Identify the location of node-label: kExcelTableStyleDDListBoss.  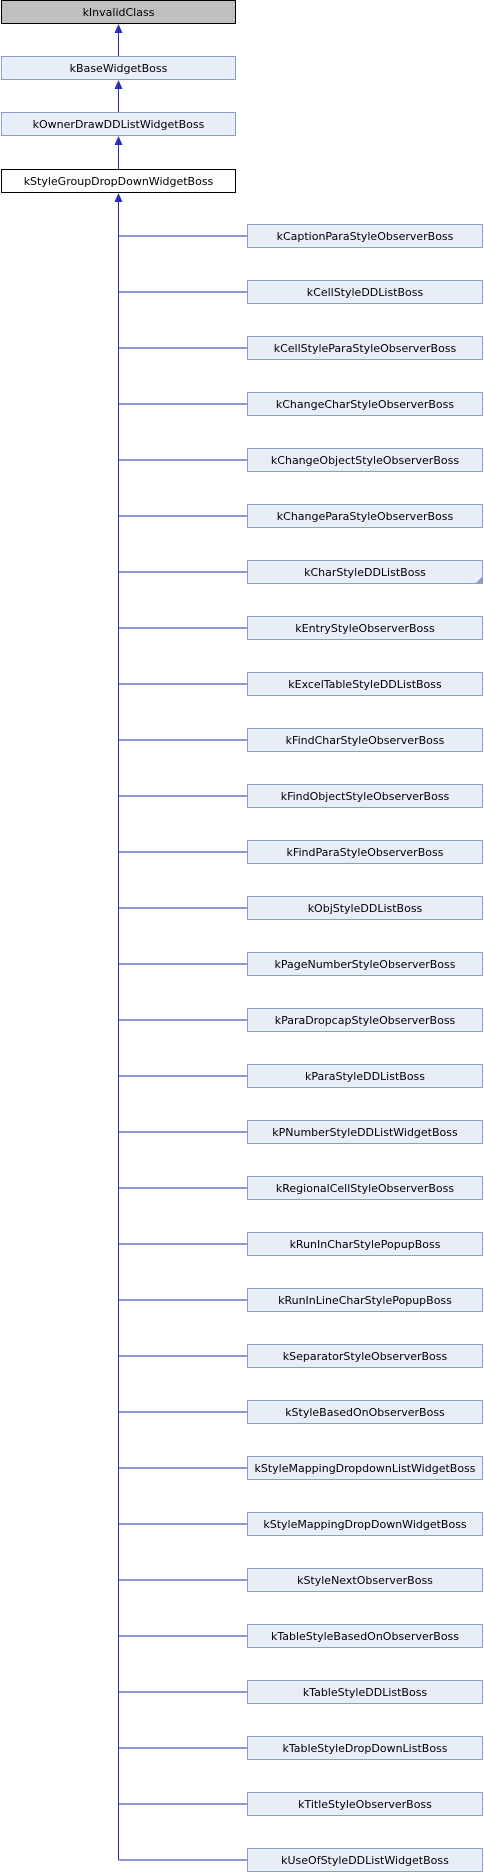
(365, 684).